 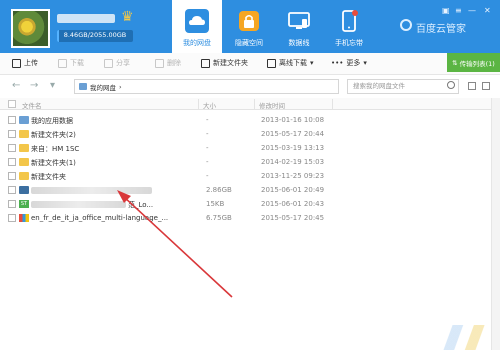 I want to click on annotation-arrow-shaft, so click(x=177, y=246).